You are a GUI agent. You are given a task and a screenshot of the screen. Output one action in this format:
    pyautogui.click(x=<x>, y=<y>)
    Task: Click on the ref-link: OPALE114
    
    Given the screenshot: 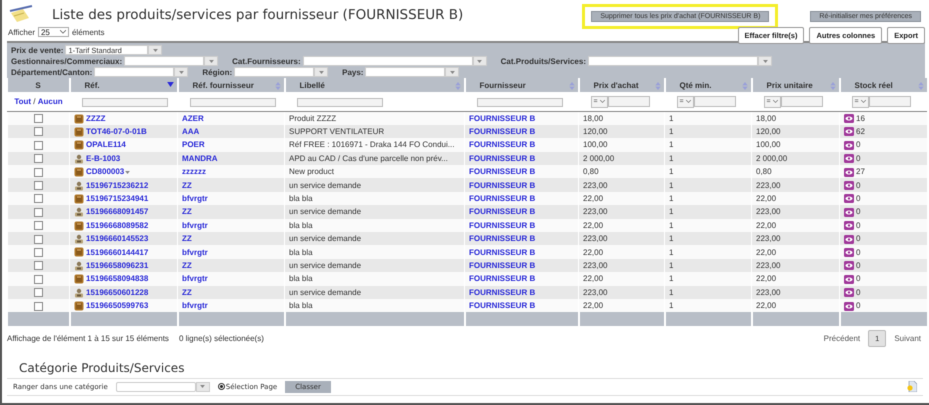 What is the action you would take?
    pyautogui.click(x=106, y=145)
    